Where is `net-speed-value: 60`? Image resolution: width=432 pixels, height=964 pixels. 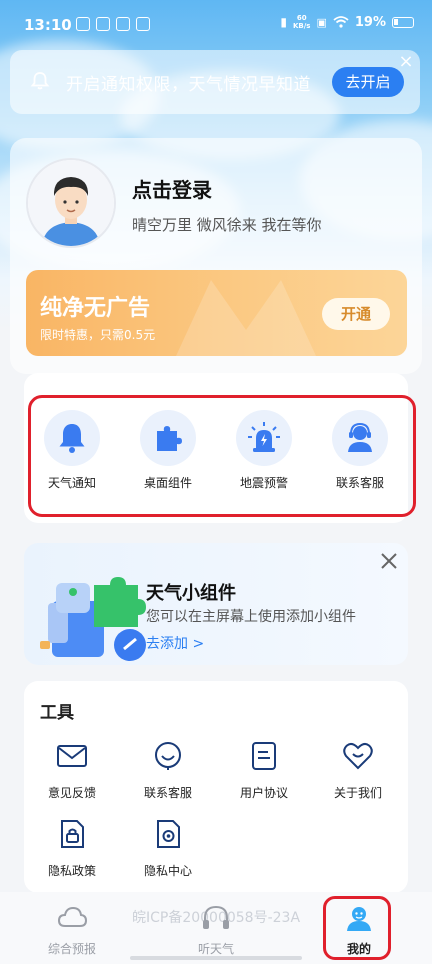 net-speed-value: 60 is located at coordinates (301, 18).